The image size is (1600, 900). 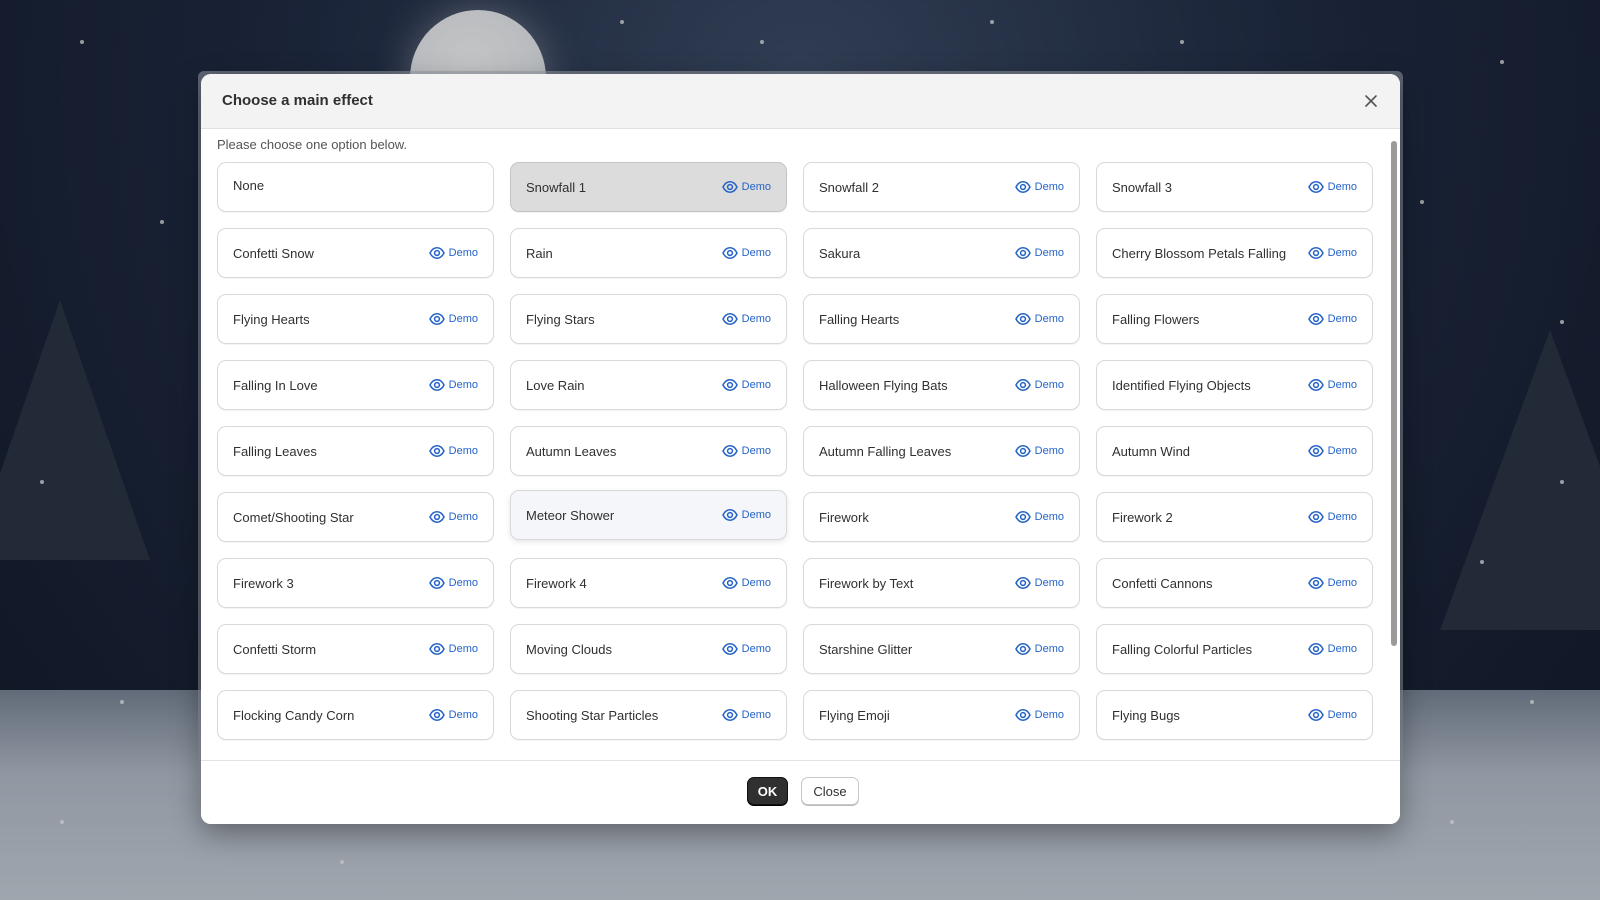 I want to click on effect-option: Snowfall 3 Demo, so click(x=1234, y=187).